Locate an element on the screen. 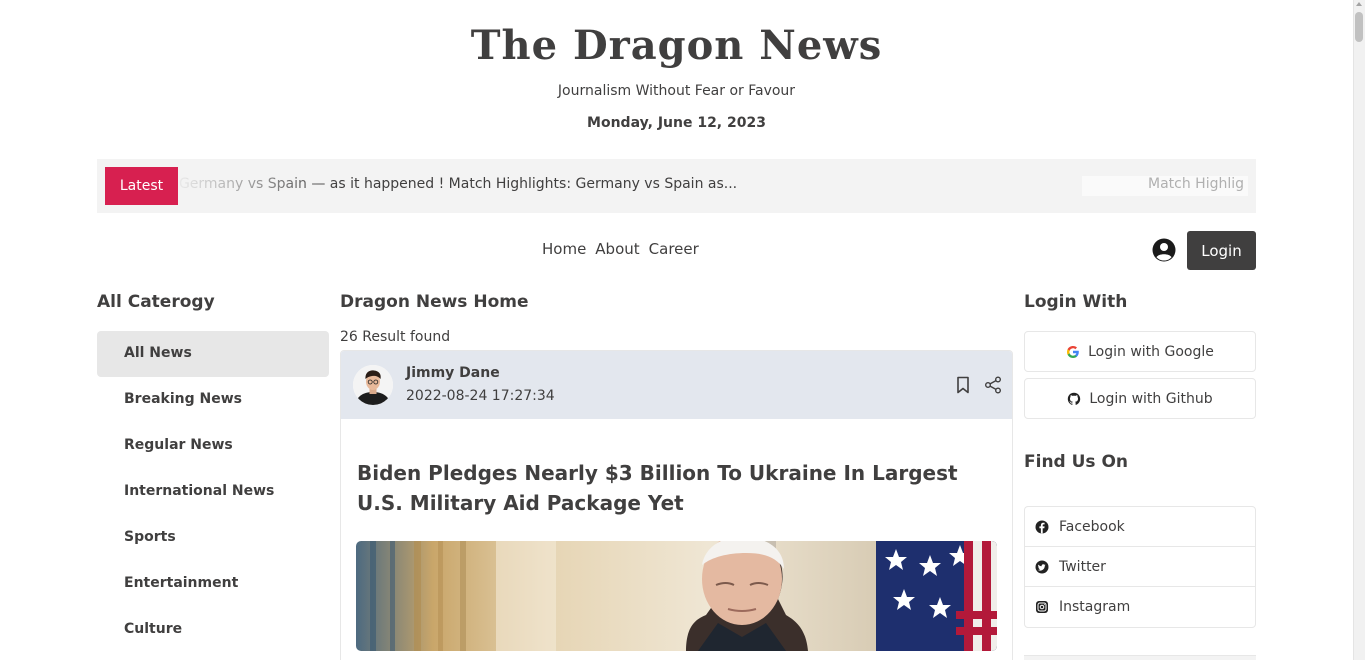  news-image is located at coordinates (676, 596).